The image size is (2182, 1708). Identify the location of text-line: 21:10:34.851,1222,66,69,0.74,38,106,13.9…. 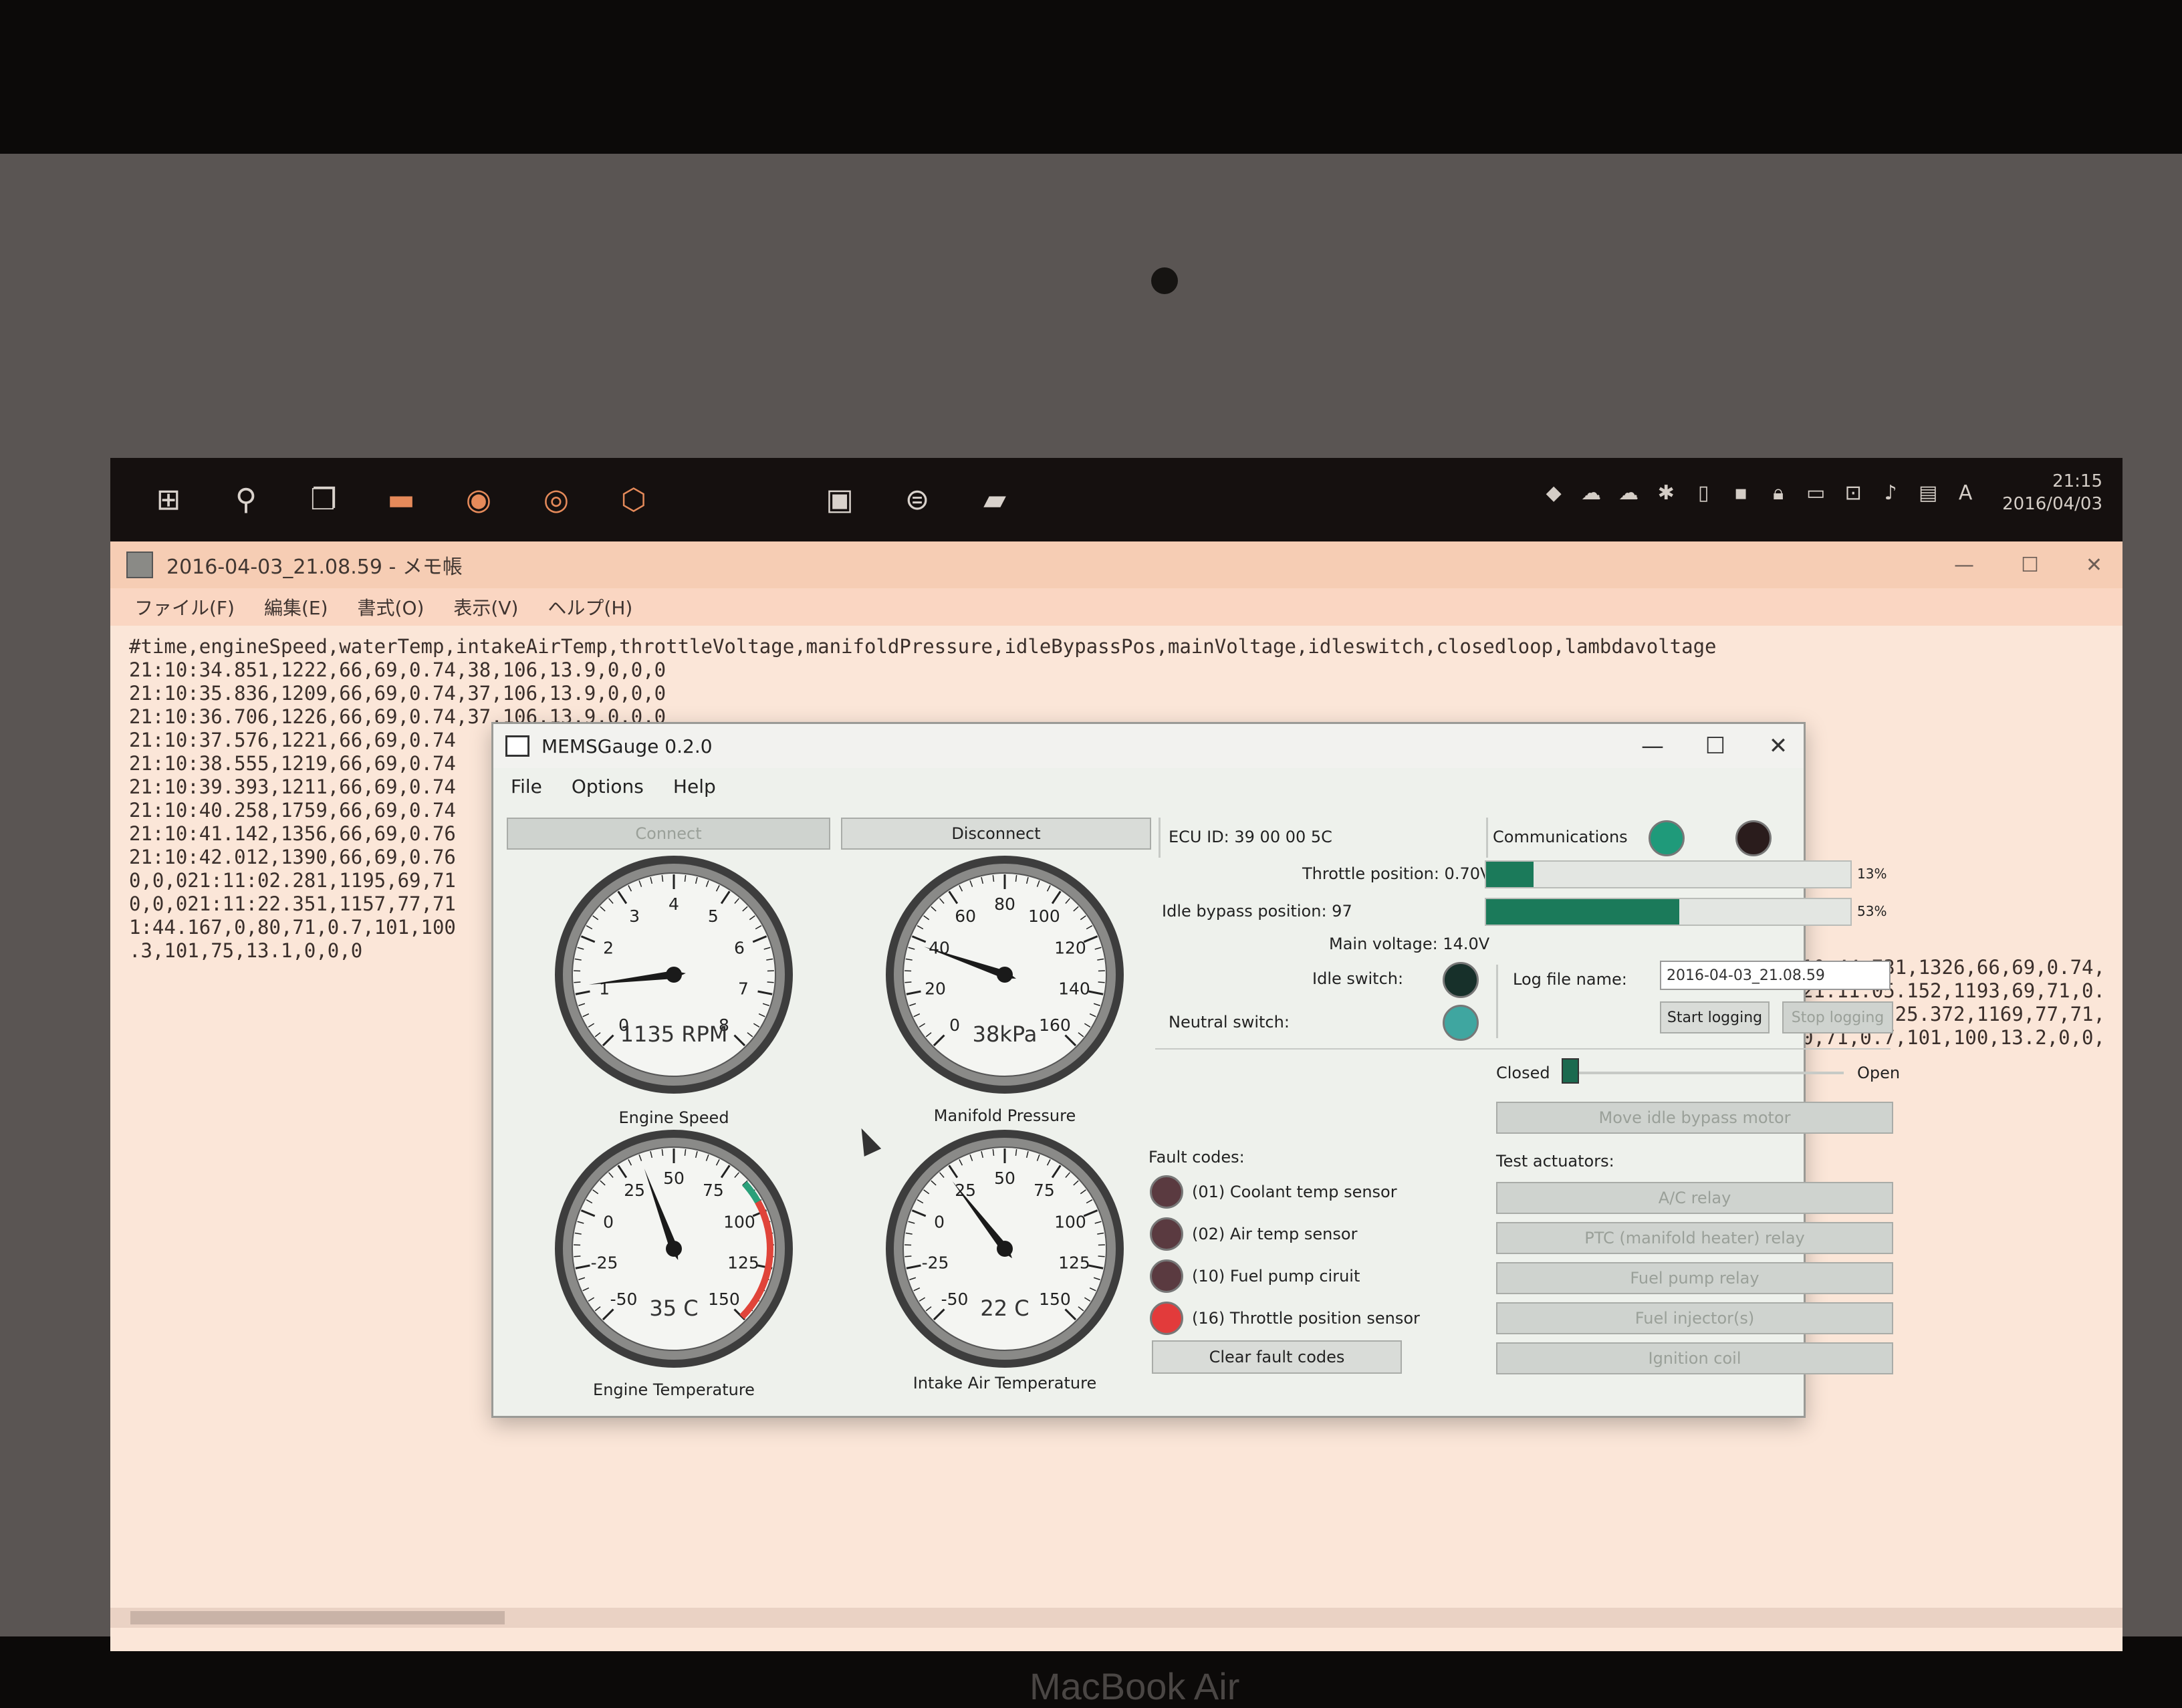
(1118, 670).